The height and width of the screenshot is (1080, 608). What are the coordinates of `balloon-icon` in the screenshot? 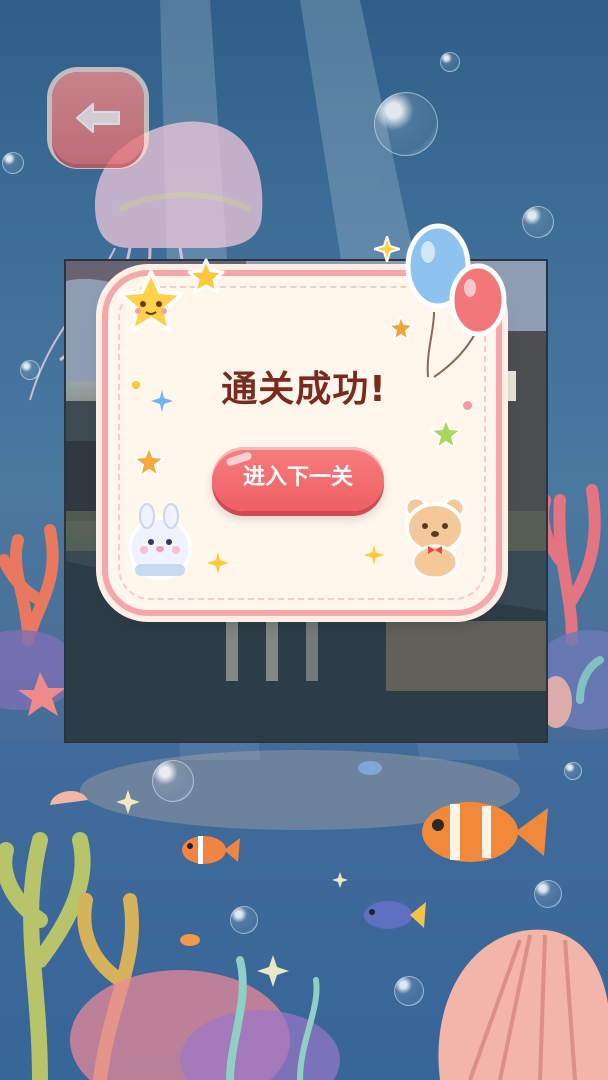 It's located at (456, 300).